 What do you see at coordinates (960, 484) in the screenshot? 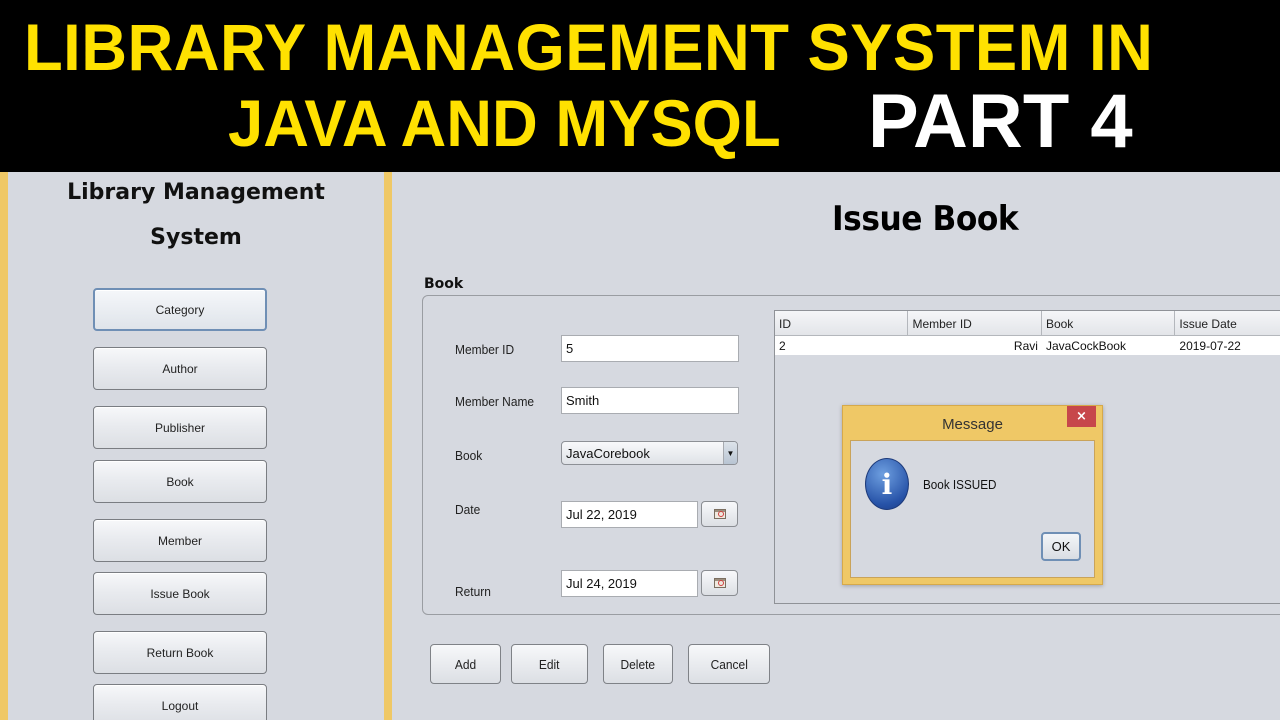
I see `dialog-message: Book ISSUED` at bounding box center [960, 484].